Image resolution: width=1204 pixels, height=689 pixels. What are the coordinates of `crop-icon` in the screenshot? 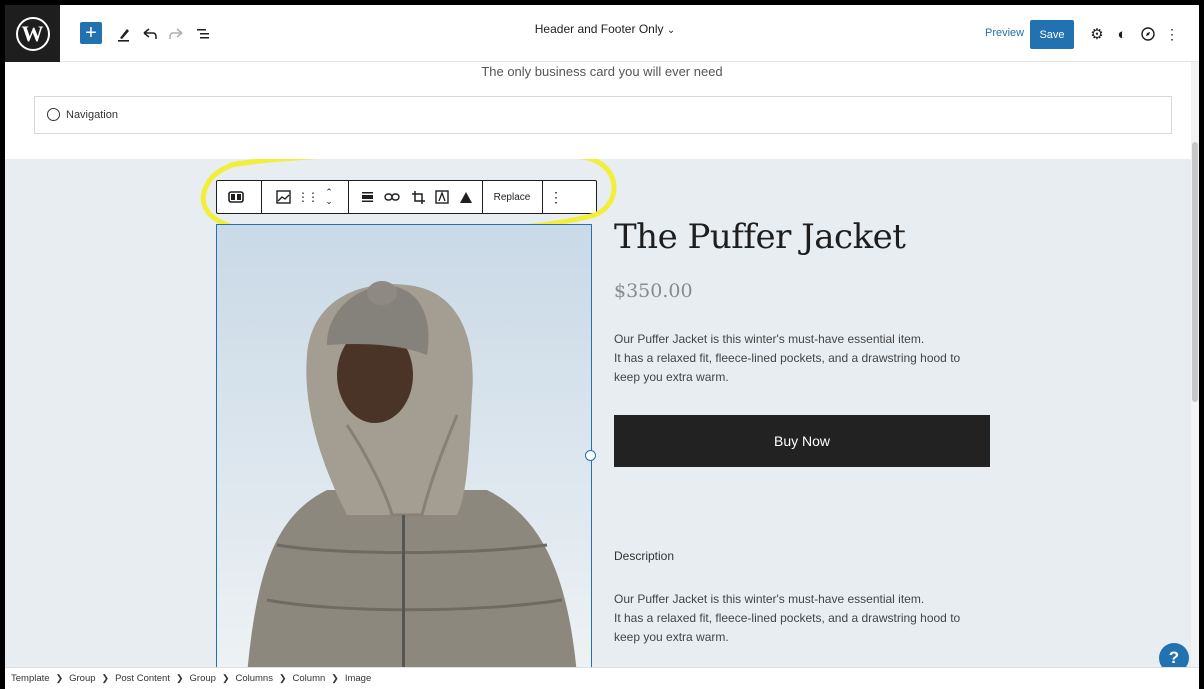 It's located at (418, 197).